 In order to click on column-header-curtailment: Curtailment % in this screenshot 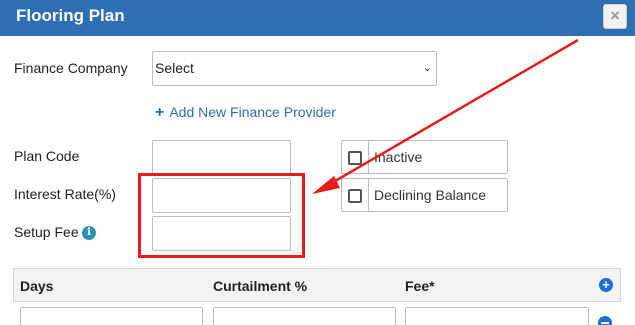, I will do `click(260, 286)`.